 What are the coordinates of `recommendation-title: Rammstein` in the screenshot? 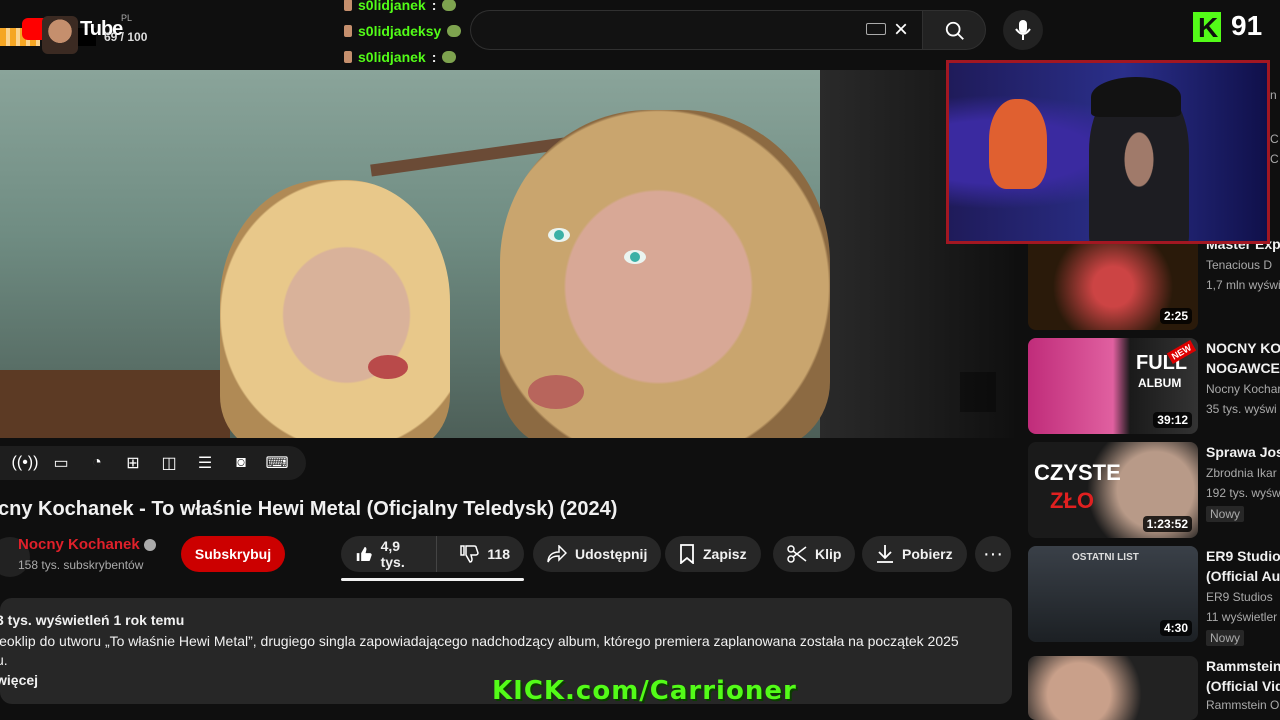 It's located at (1243, 666).